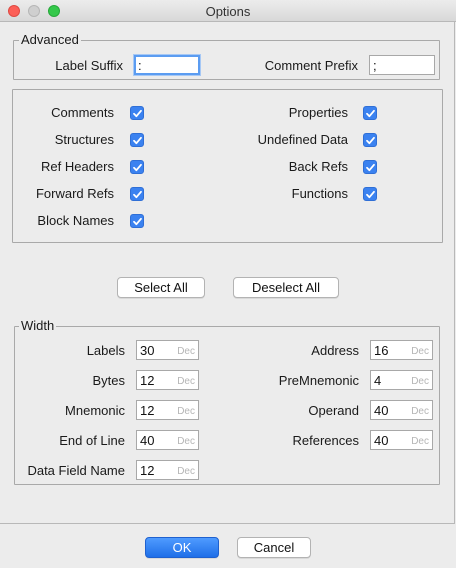 This screenshot has height=568, width=456. Describe the element at coordinates (77, 166) in the screenshot. I see `option-label-ref-headers: Ref Headers` at that location.